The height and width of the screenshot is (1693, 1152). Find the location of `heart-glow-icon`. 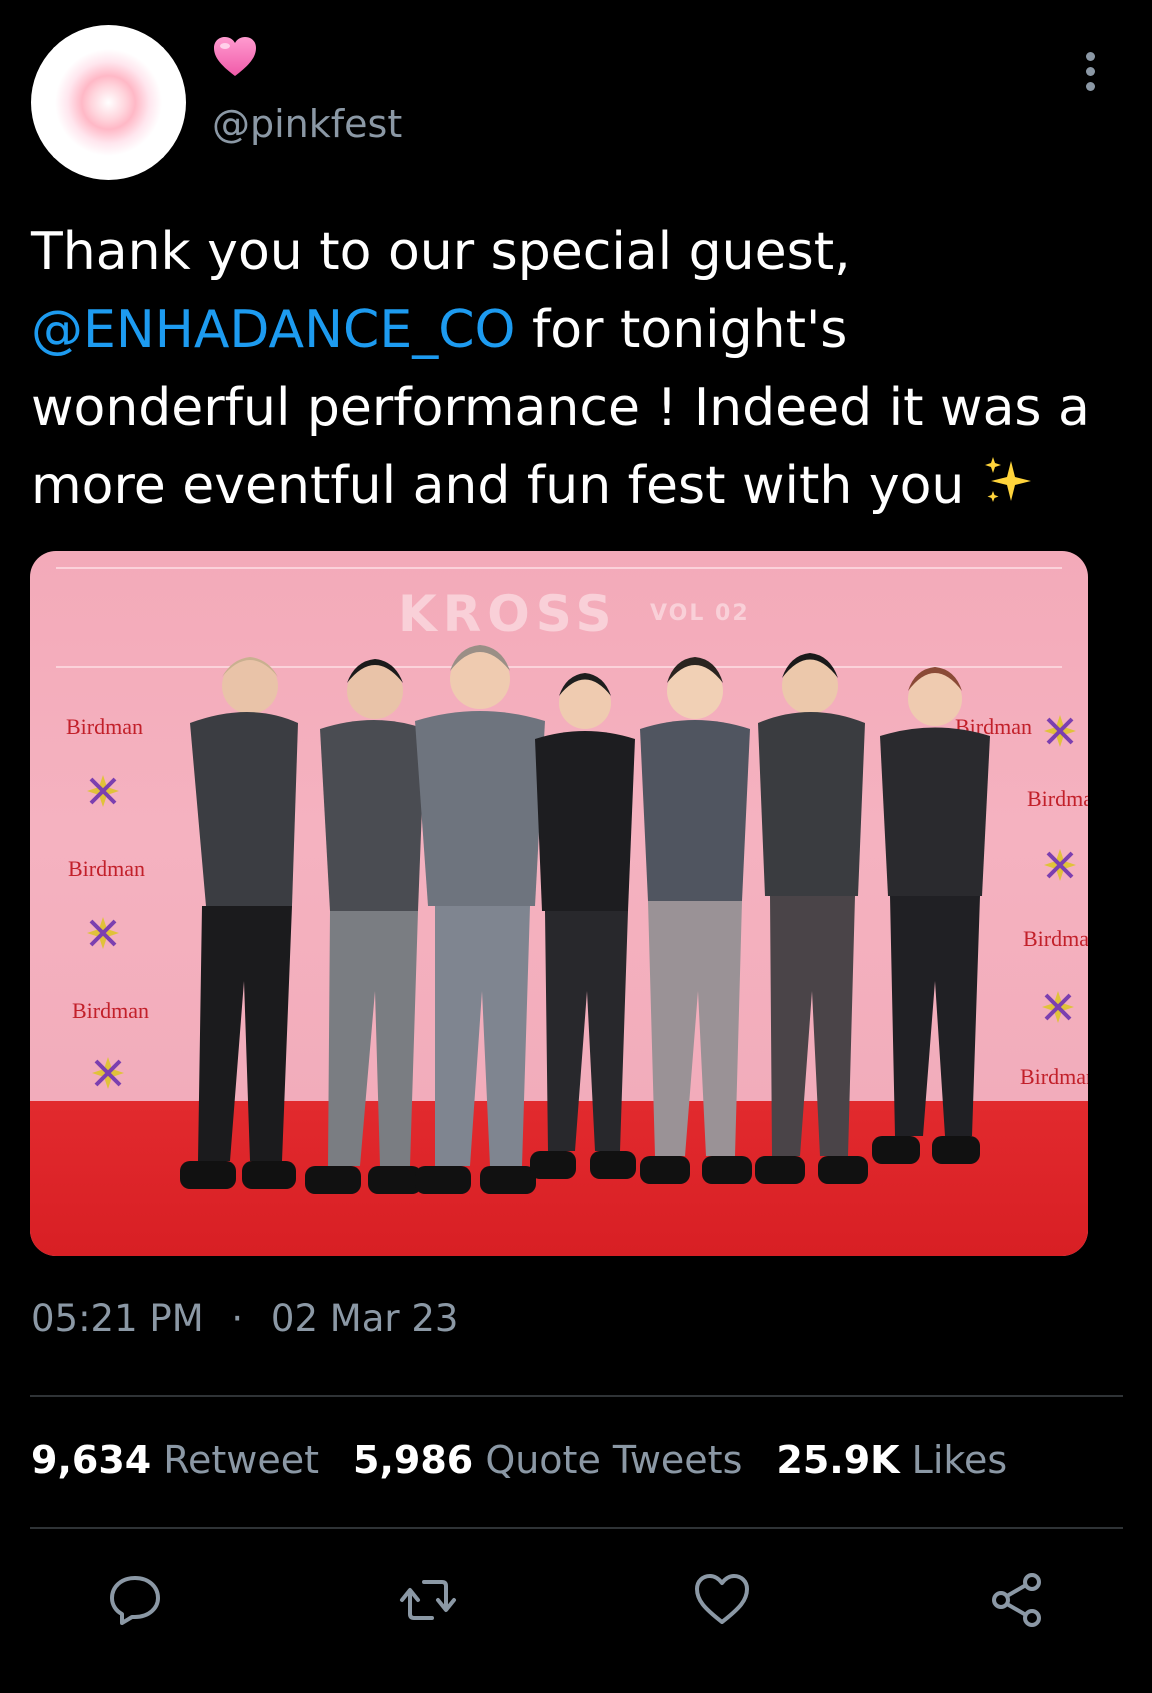

heart-glow-icon is located at coordinates (108, 102).